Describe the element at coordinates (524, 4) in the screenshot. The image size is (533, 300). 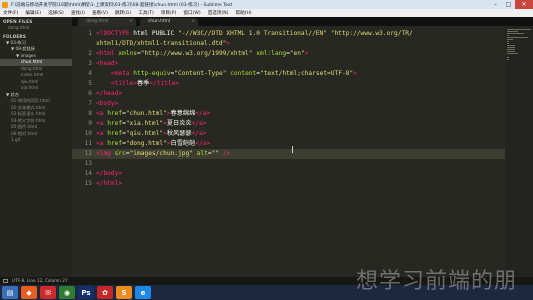
I see `close-button: ✕` at that location.